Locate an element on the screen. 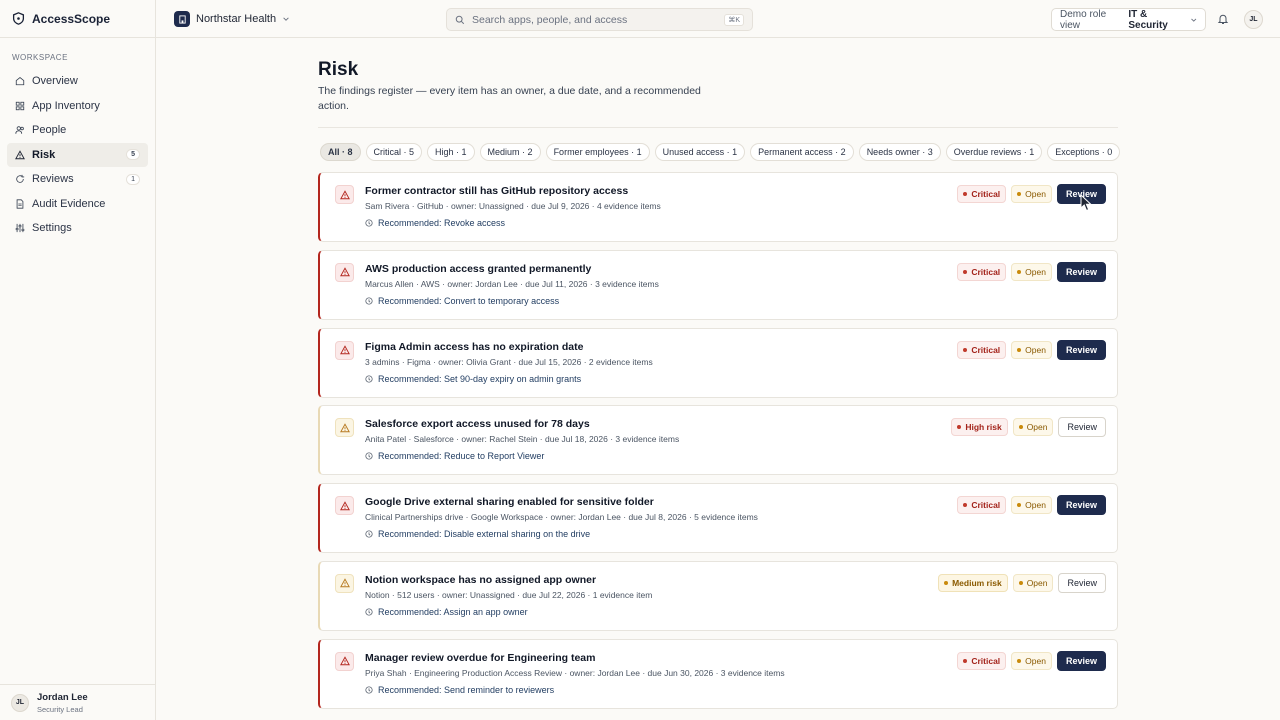 This screenshot has height=720, width=1280. search-bar: ⌘K is located at coordinates (599, 19).